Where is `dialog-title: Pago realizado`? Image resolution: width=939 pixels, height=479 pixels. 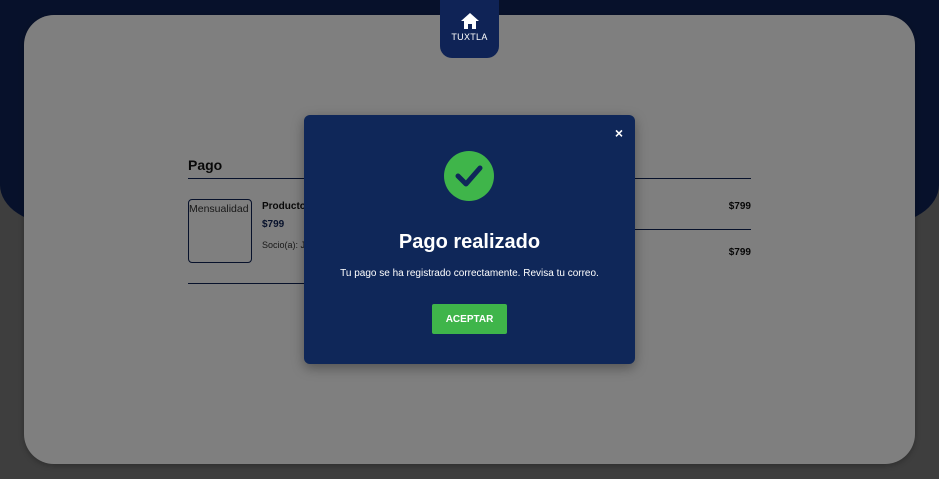 dialog-title: Pago realizado is located at coordinates (469, 242).